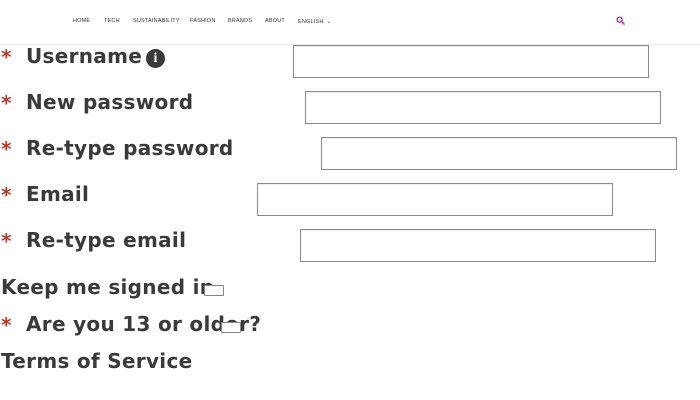 Image resolution: width=700 pixels, height=400 pixels. What do you see at coordinates (97, 361) in the screenshot?
I see `terms-of-service-label: Terms of Service` at bounding box center [97, 361].